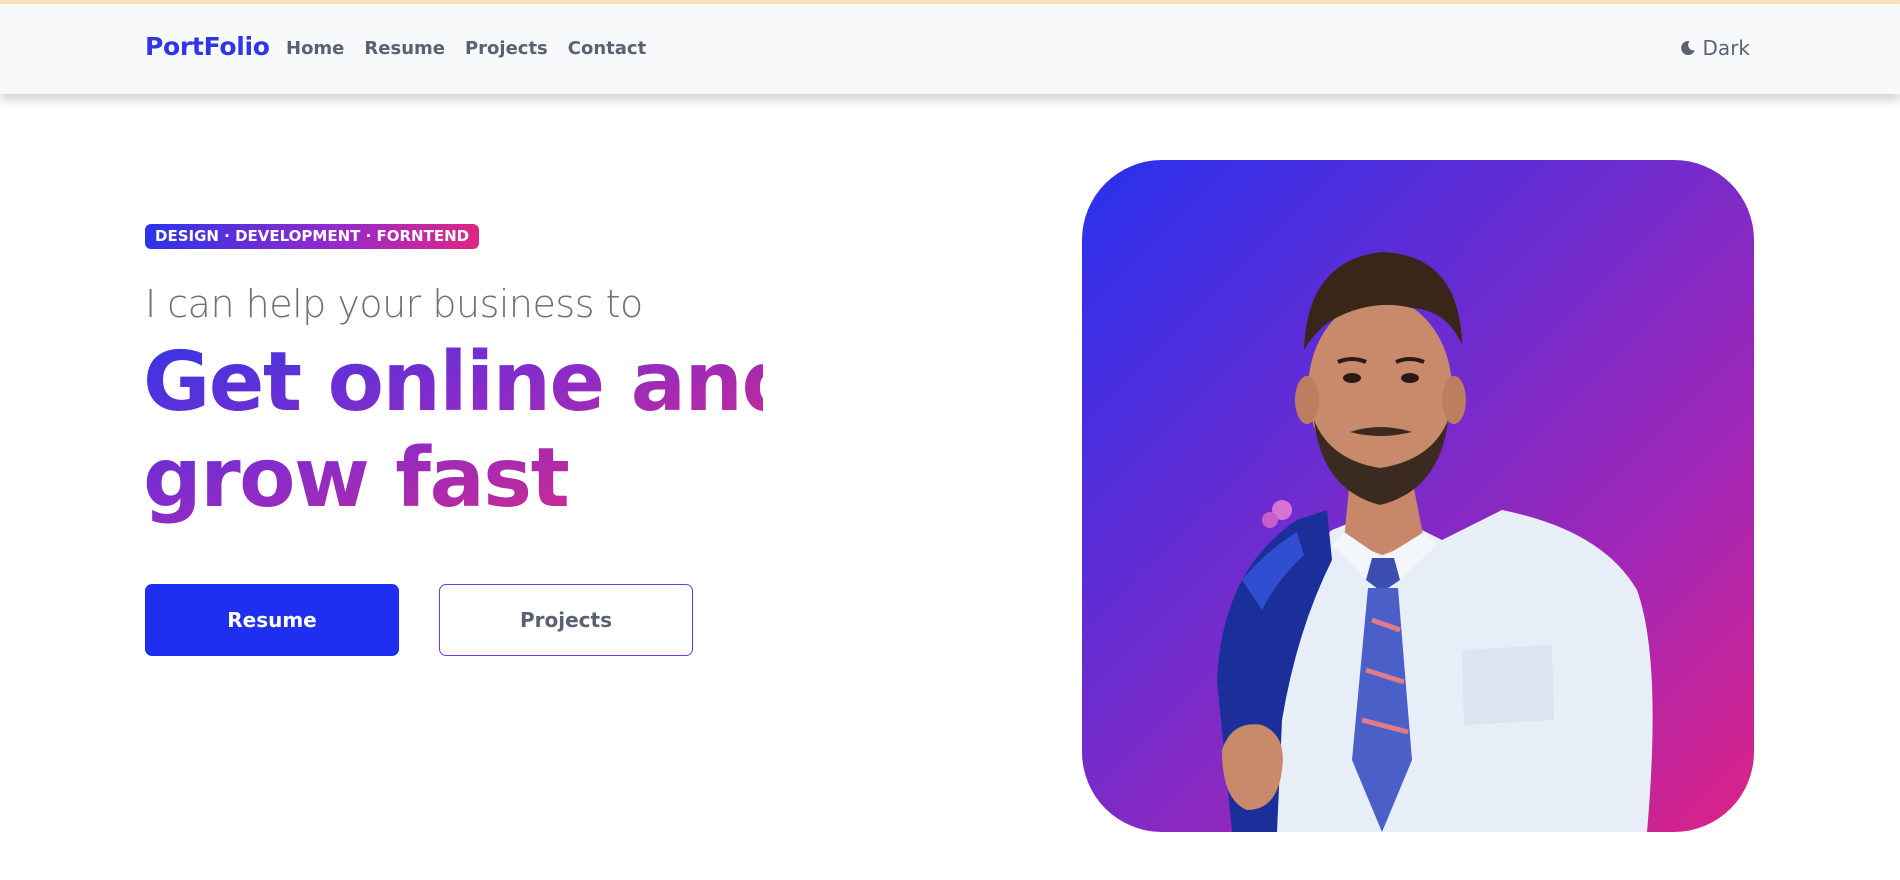 Image resolution: width=1900 pixels, height=880 pixels. I want to click on projects-button: Projects, so click(566, 620).